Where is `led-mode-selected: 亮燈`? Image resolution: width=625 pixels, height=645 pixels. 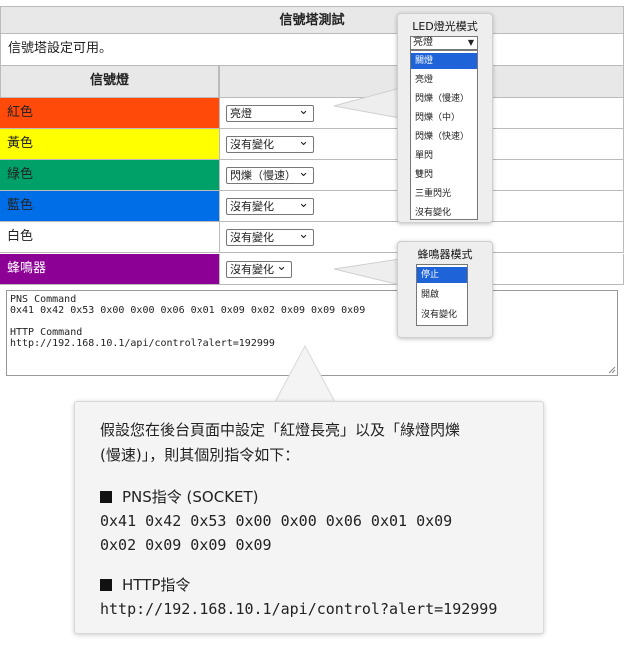 led-mode-selected: 亮燈 is located at coordinates (423, 42).